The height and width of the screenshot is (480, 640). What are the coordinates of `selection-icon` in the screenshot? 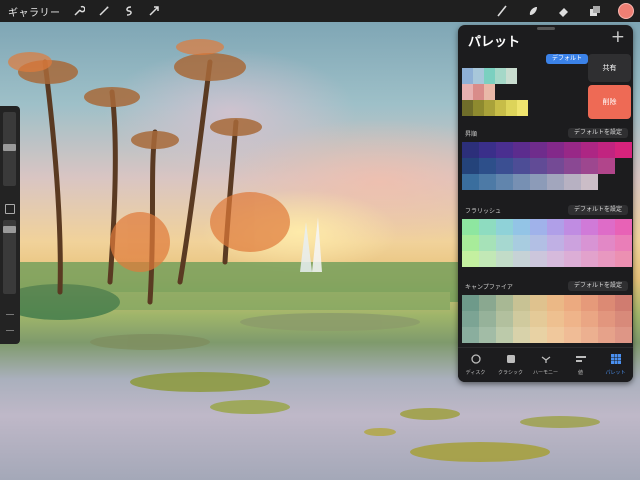 It's located at (129, 11).